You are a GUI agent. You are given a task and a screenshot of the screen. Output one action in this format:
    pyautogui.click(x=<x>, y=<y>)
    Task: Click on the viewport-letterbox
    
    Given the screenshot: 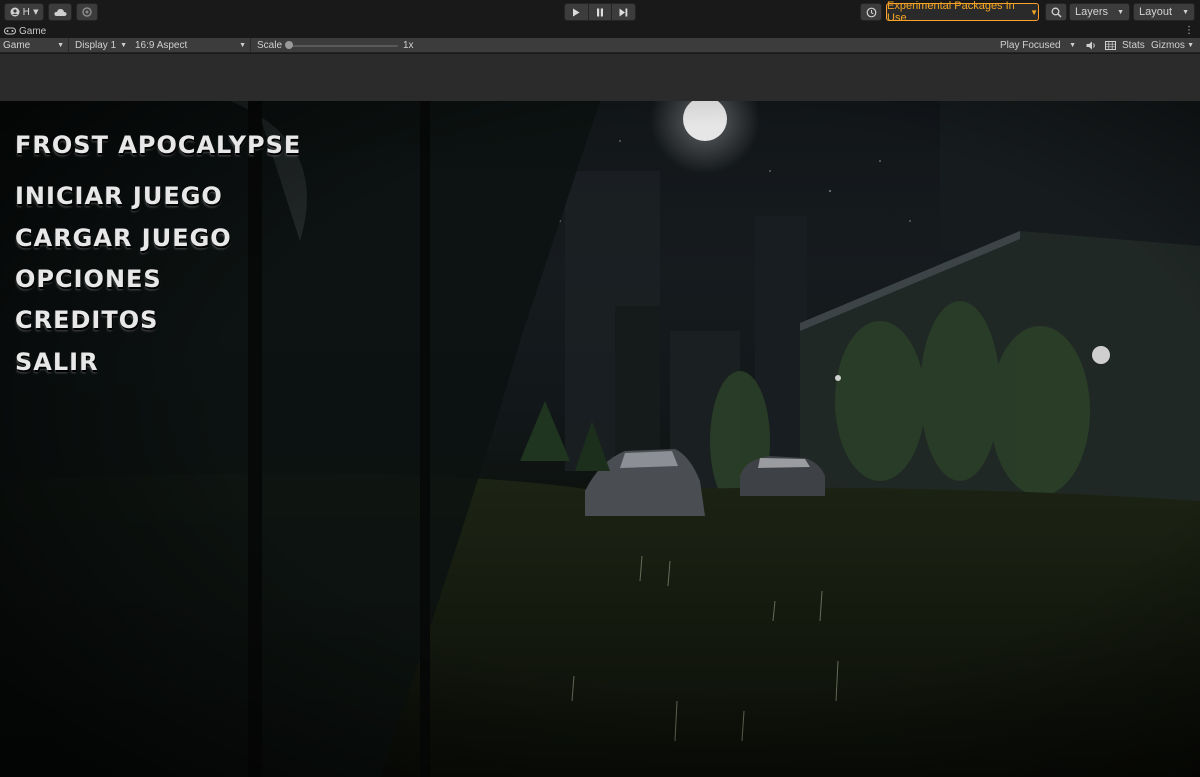 What is the action you would take?
    pyautogui.click(x=600, y=77)
    